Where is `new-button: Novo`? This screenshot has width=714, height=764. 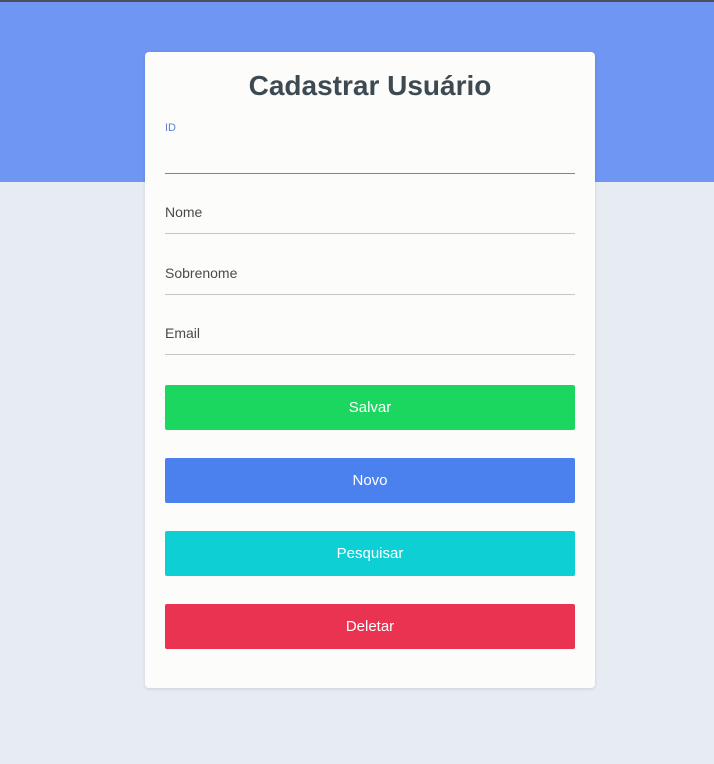 new-button: Novo is located at coordinates (370, 480).